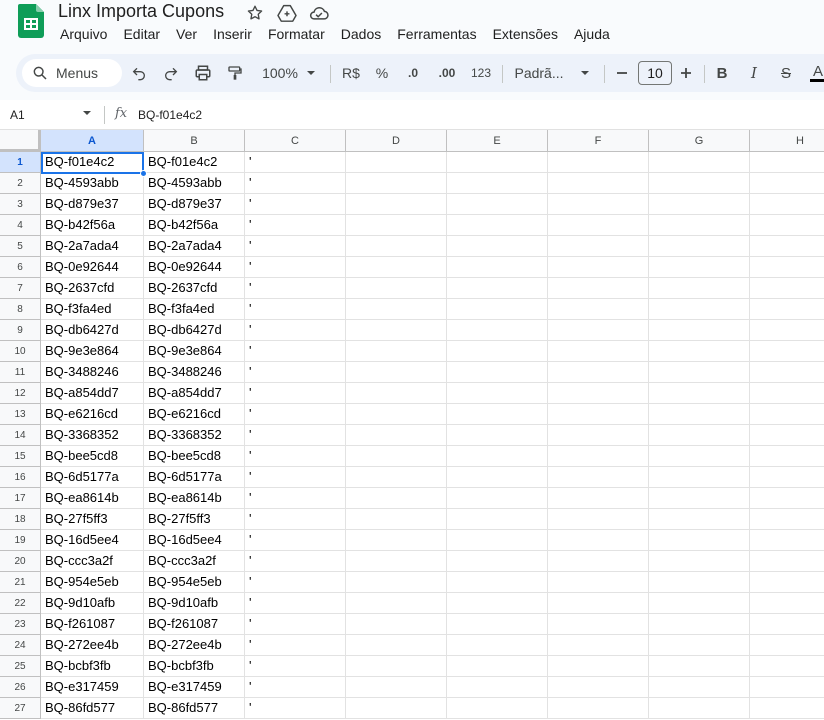  Describe the element at coordinates (194, 393) in the screenshot. I see `table-cell: BQ-a854dd7` at that location.